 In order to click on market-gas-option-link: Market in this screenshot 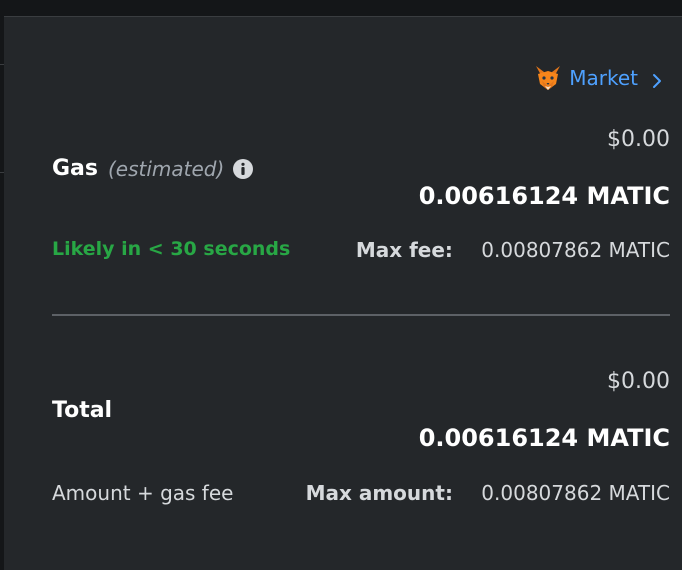, I will do `click(598, 78)`.